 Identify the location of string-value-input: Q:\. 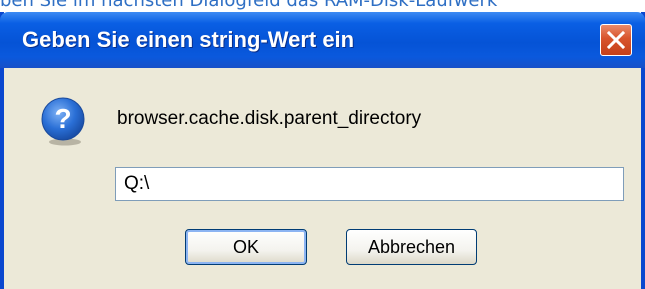
(369, 184).